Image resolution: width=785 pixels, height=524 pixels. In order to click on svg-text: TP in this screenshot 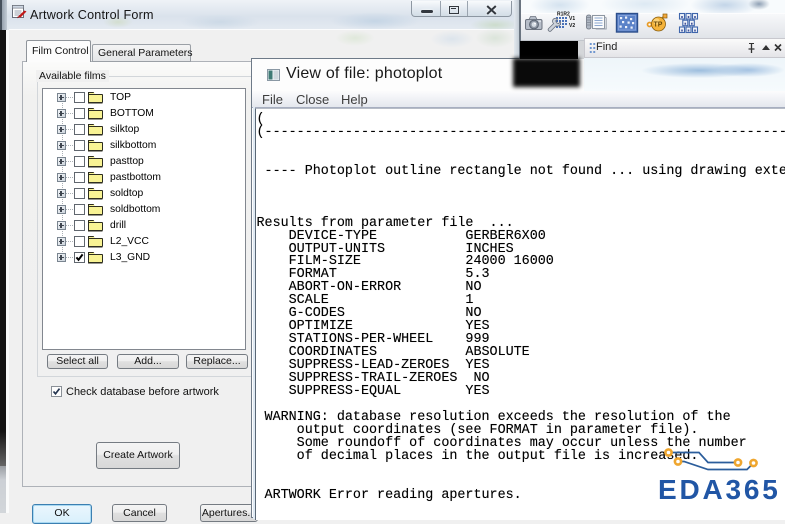, I will do `click(658, 25)`.